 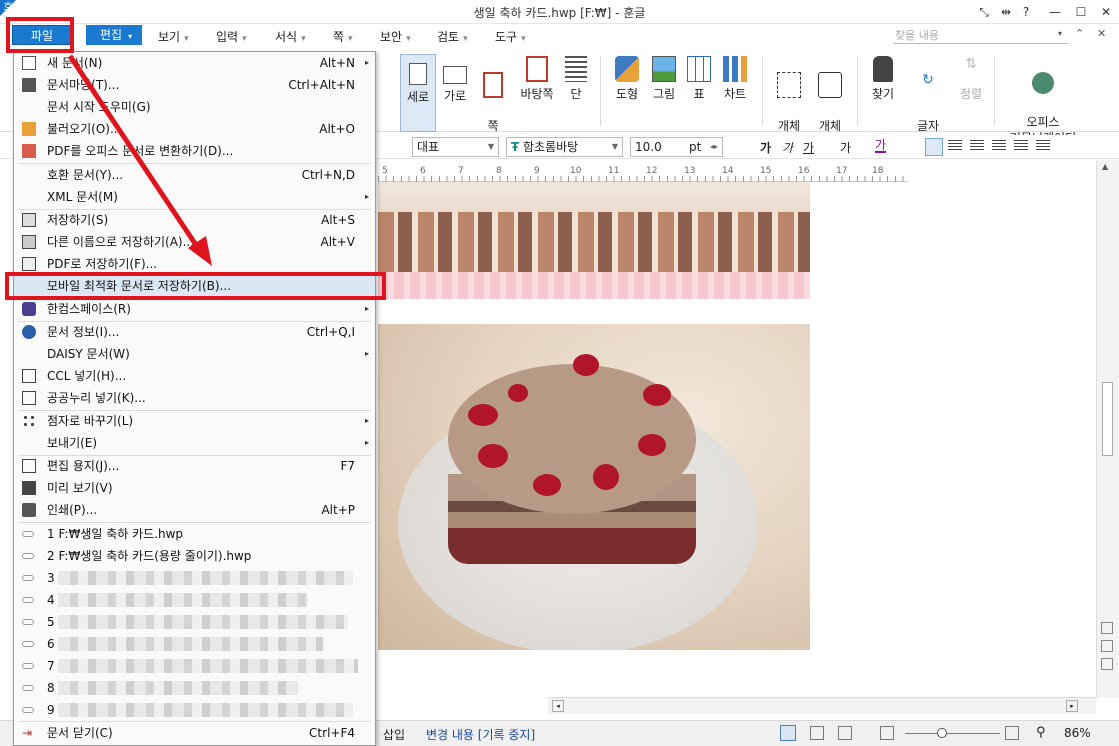 I want to click on menu-format: 서식 ▾, so click(x=290, y=36).